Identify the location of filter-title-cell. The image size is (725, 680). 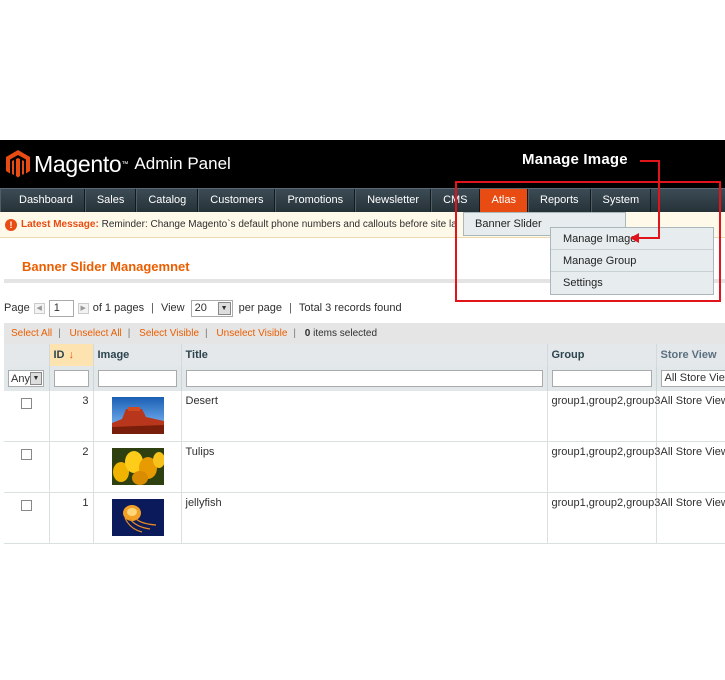
(364, 378).